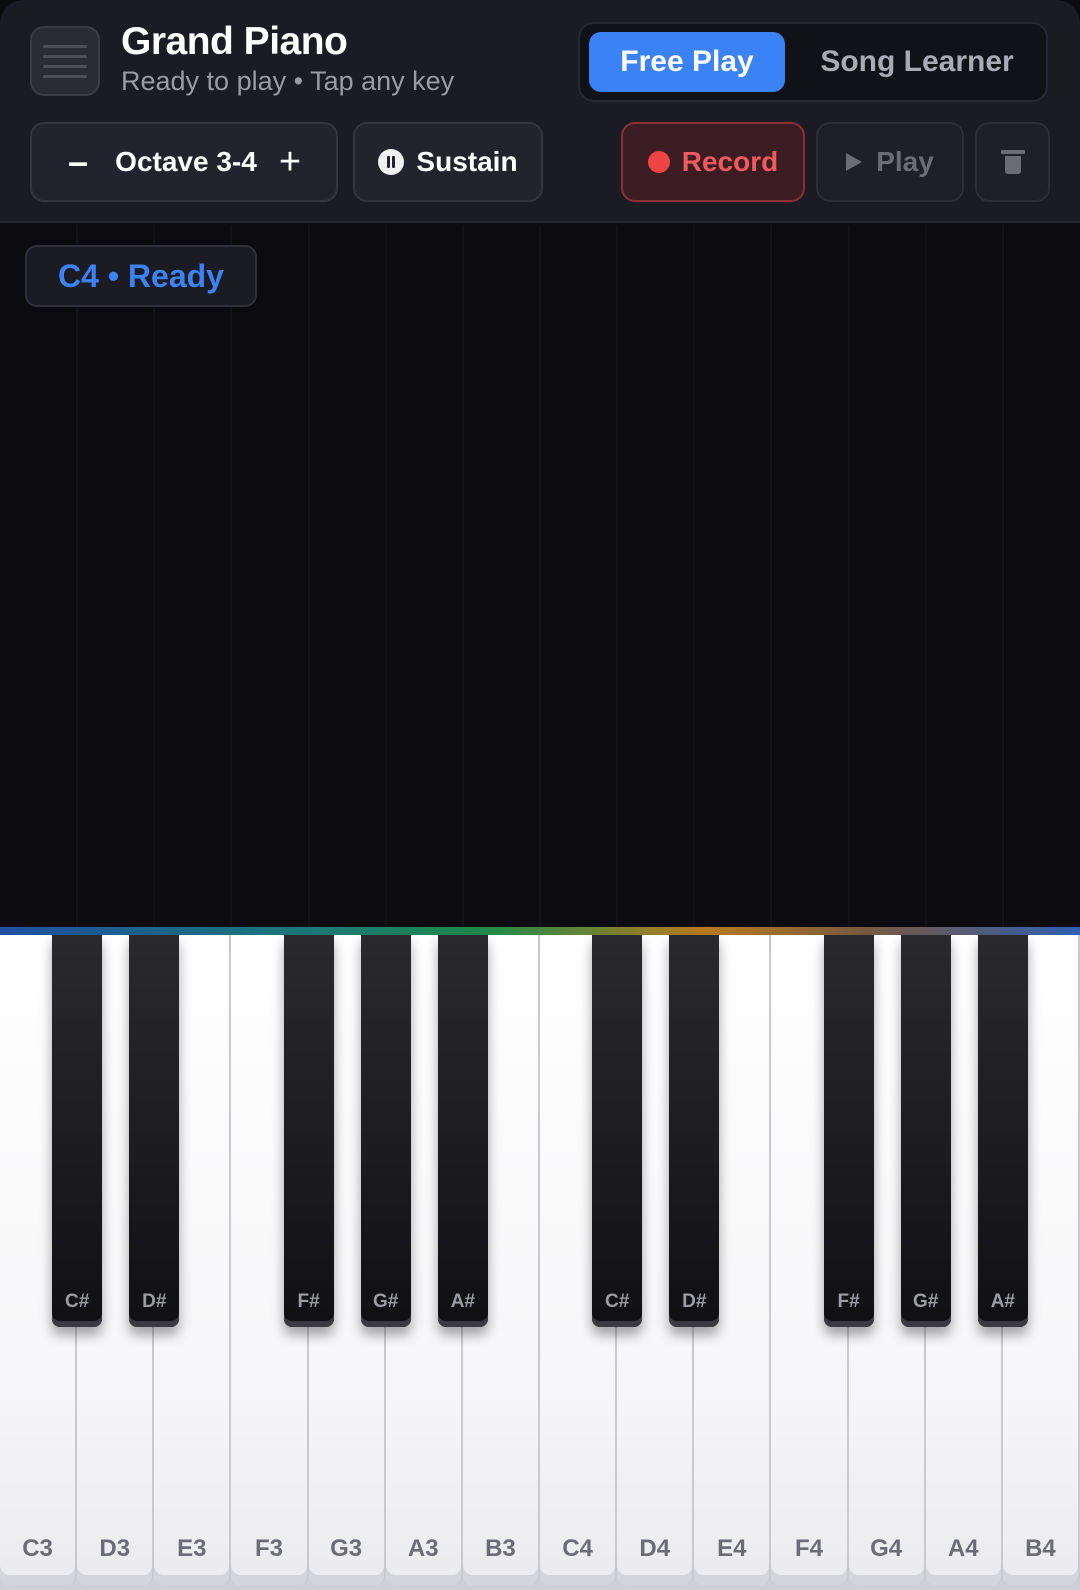  I want to click on play-icon, so click(854, 162).